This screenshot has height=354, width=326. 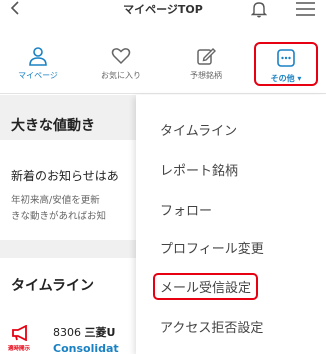 I want to click on menu-item-mail-settings: メール受信設定, so click(x=206, y=286).